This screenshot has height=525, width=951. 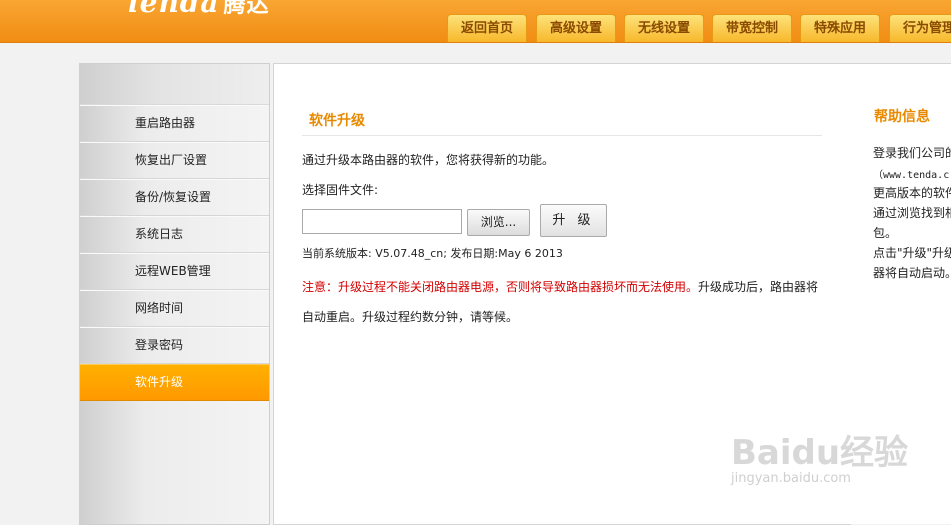 I want to click on tab-special-apps: 特殊应用, so click(x=840, y=28).